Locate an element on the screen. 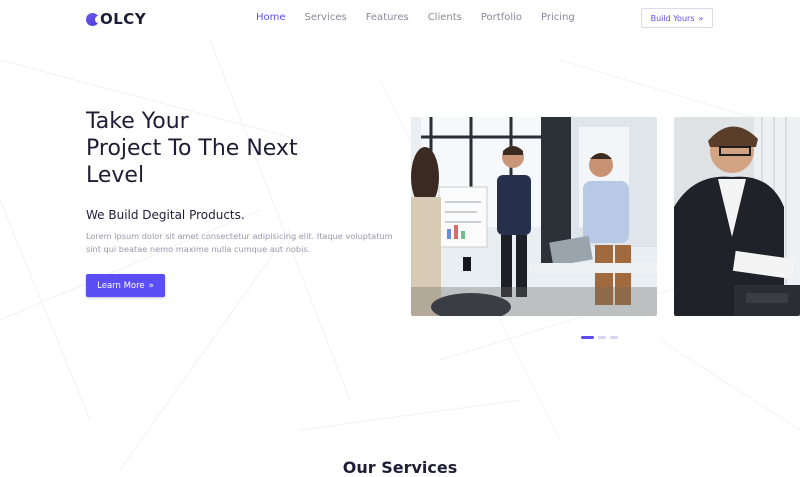  nav-item-features: Features is located at coordinates (387, 18).